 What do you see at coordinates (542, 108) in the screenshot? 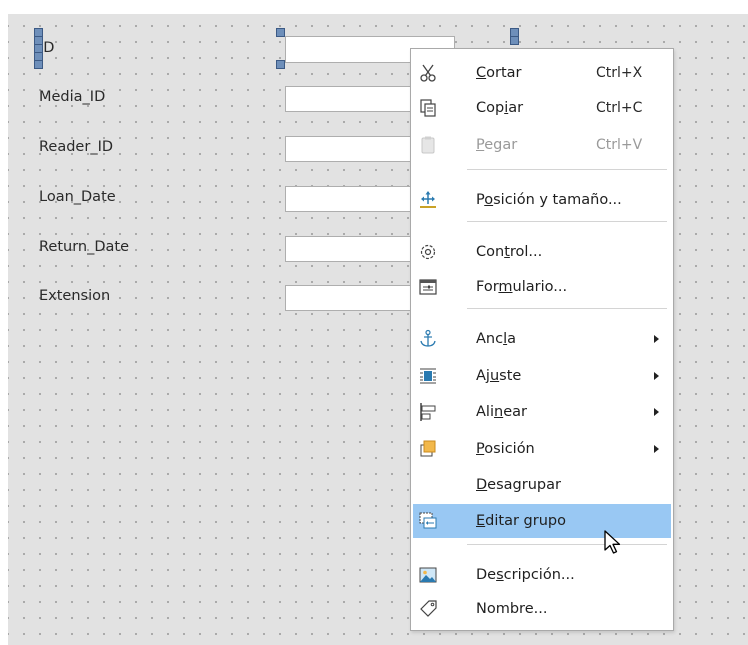
I see `menu-item-copy: Copiar Ctrl+C` at bounding box center [542, 108].